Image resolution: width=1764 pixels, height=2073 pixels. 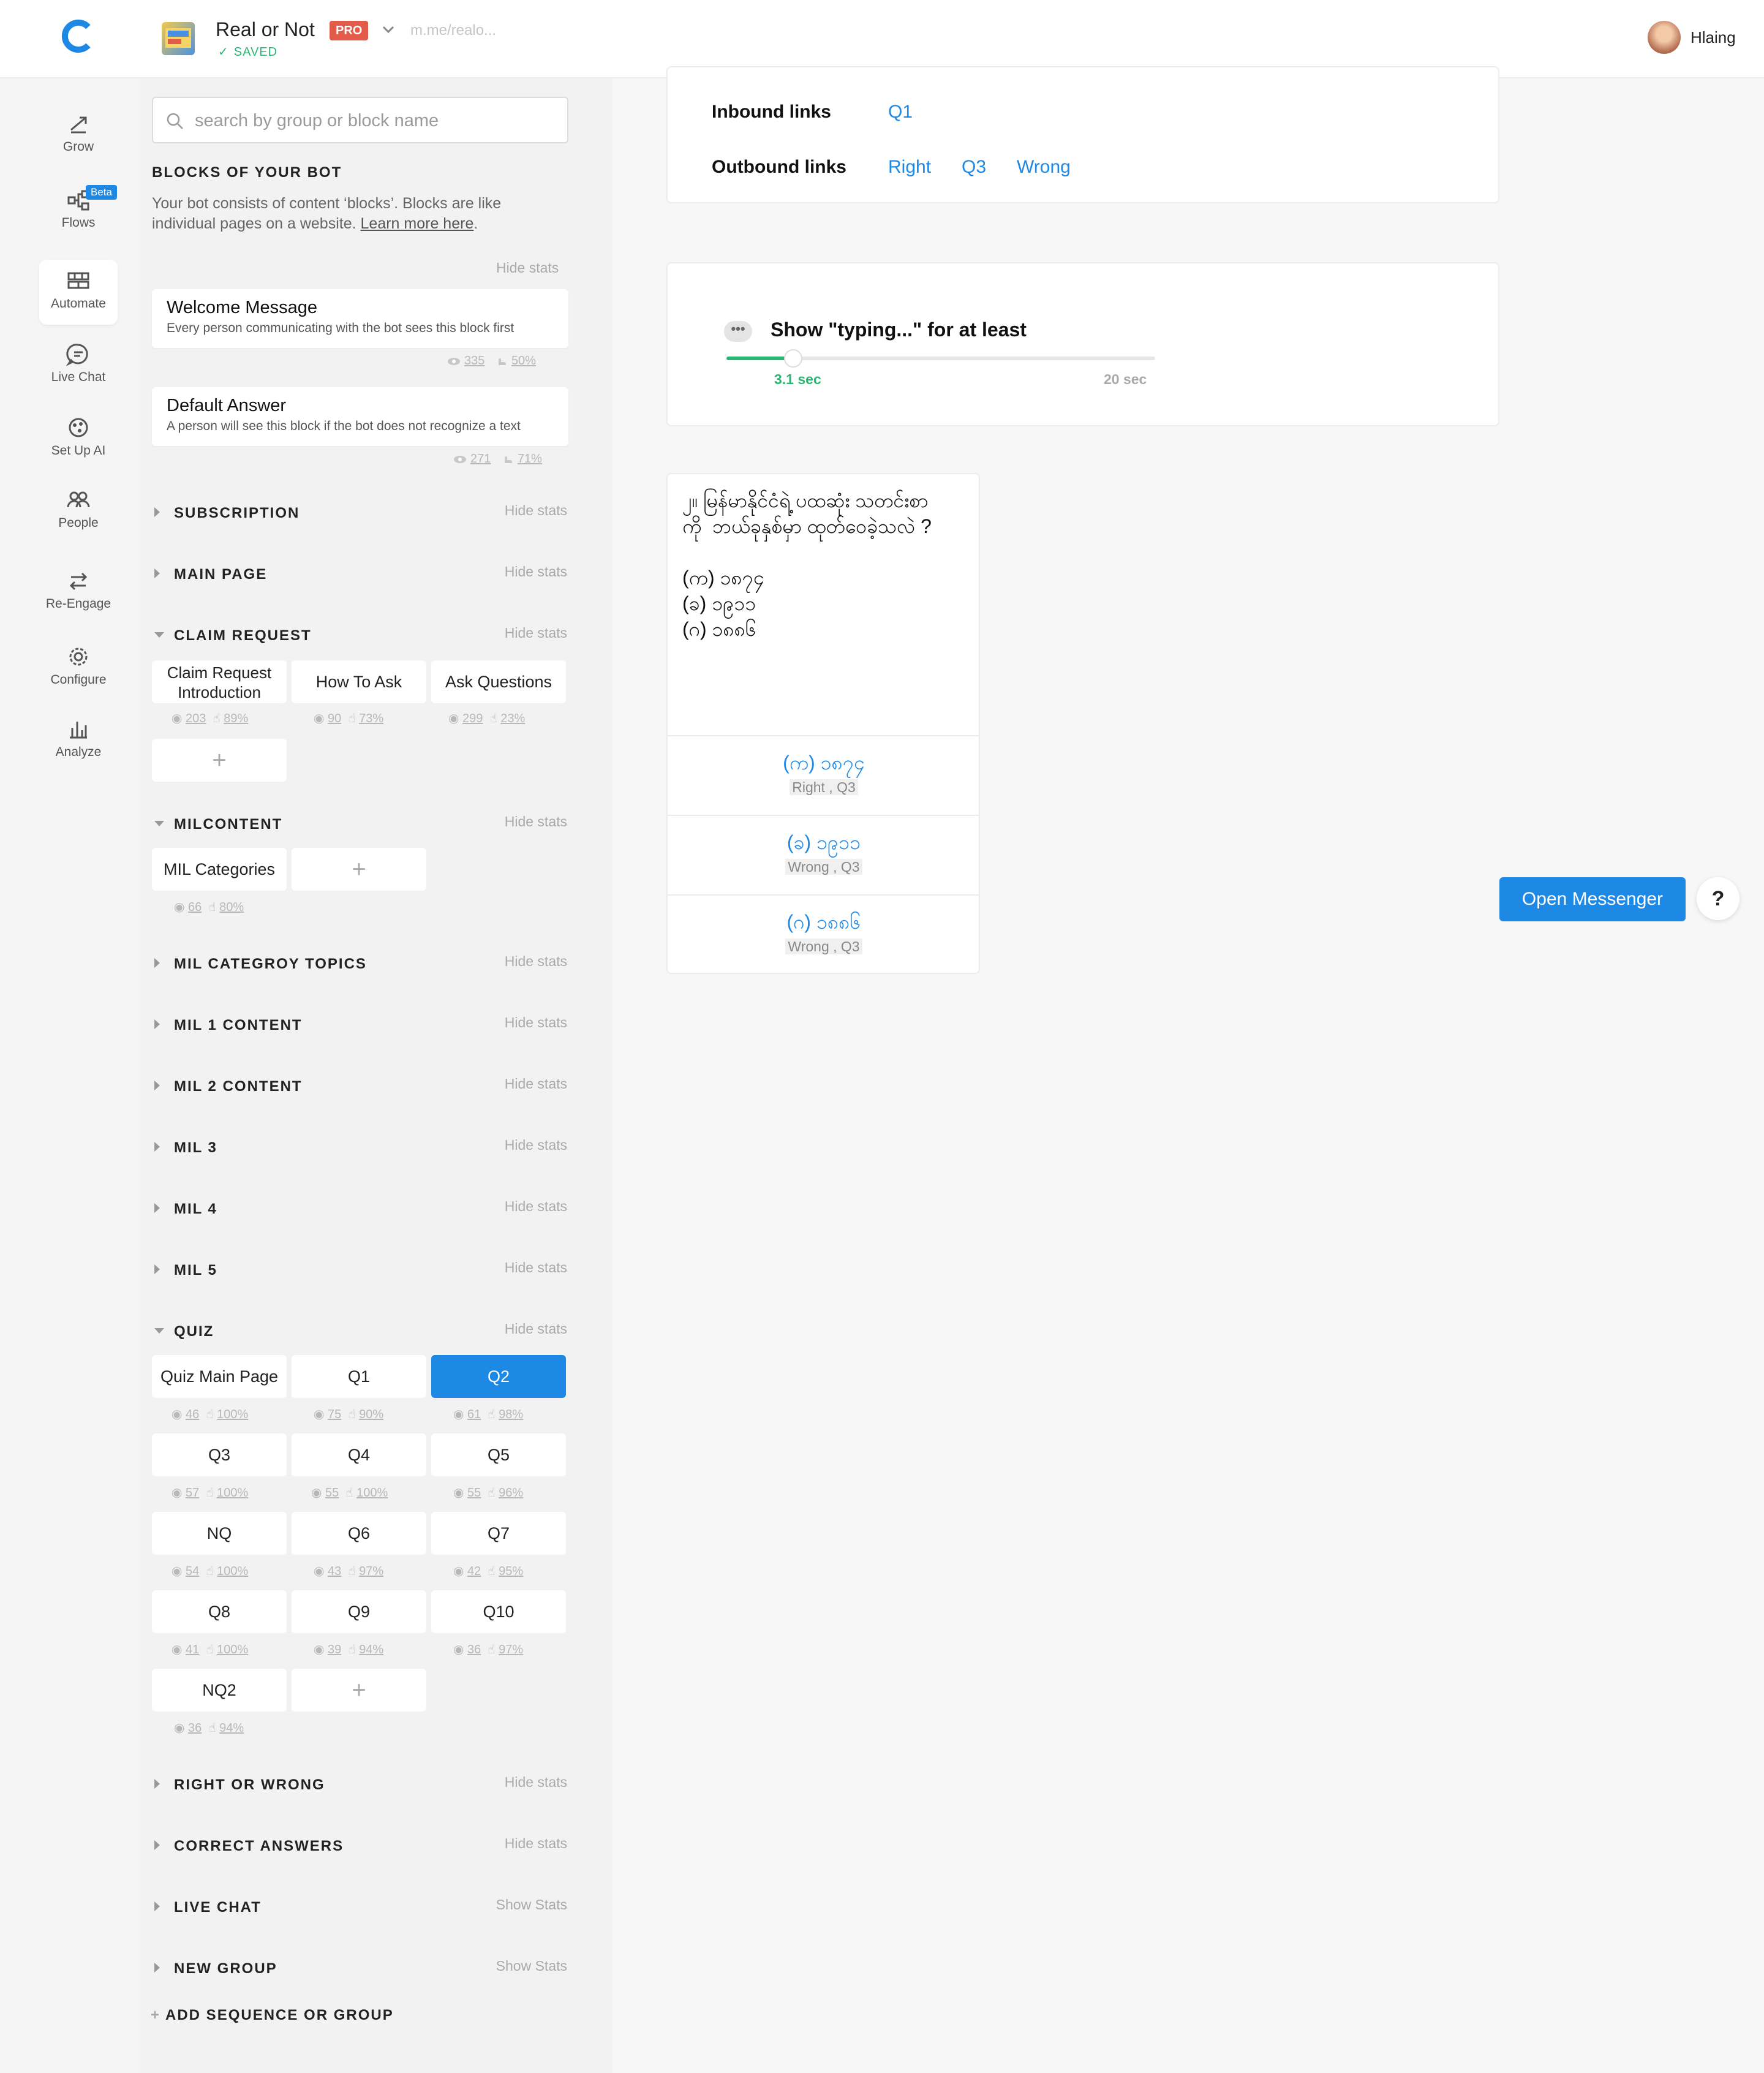 I want to click on bot-name: Real or Not, so click(x=265, y=29).